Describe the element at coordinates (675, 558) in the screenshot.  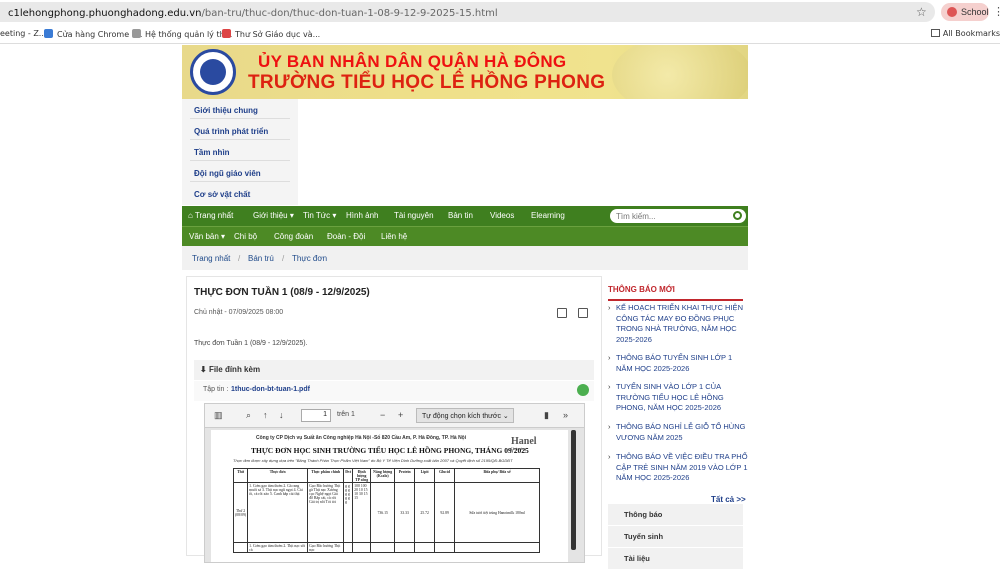
I see `sidebar-box-item: Tài liệu` at that location.